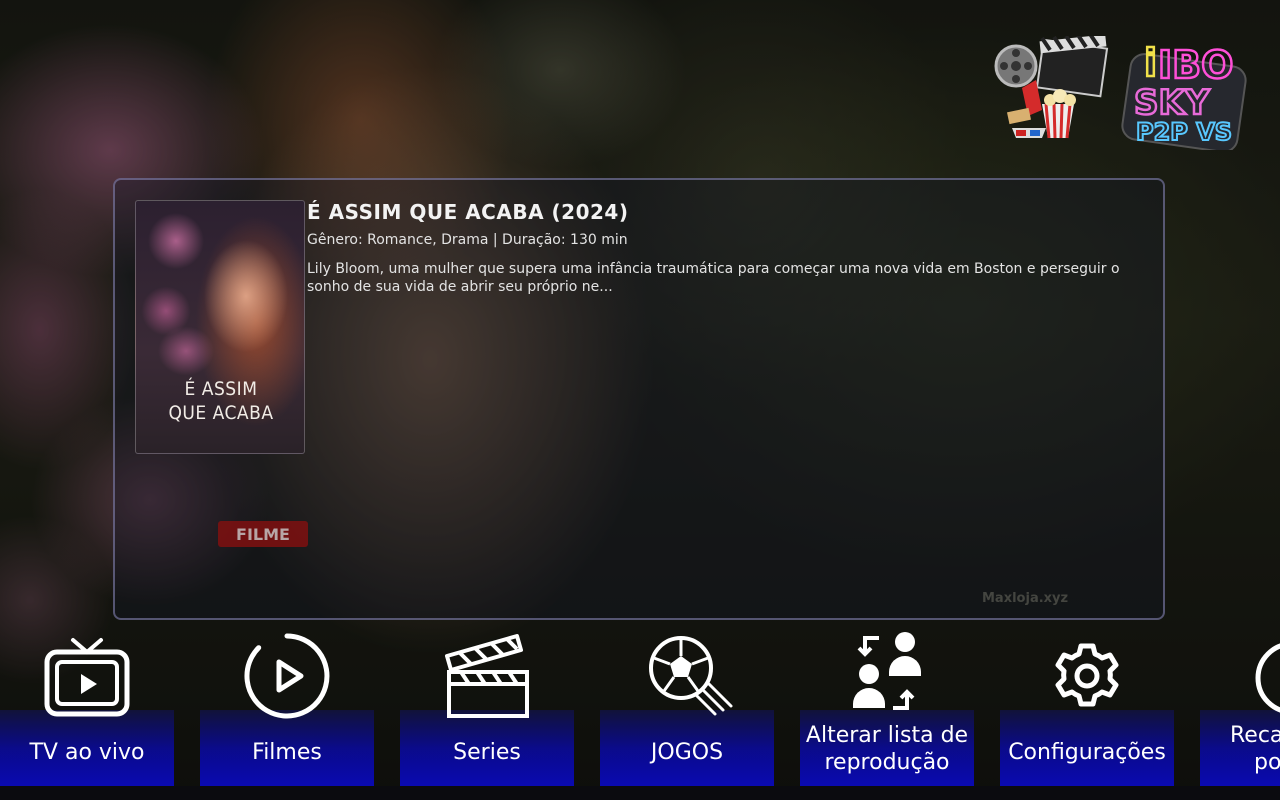 The height and width of the screenshot is (800, 1280). I want to click on cinema-logo-icon, so click(1051, 87).